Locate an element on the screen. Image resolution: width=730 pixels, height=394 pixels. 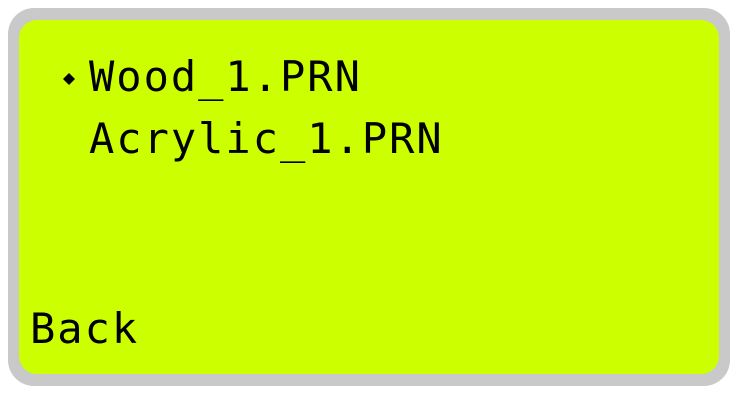
menu-item-acrylic-file: Acrylic_1.PRN is located at coordinates (266, 139).